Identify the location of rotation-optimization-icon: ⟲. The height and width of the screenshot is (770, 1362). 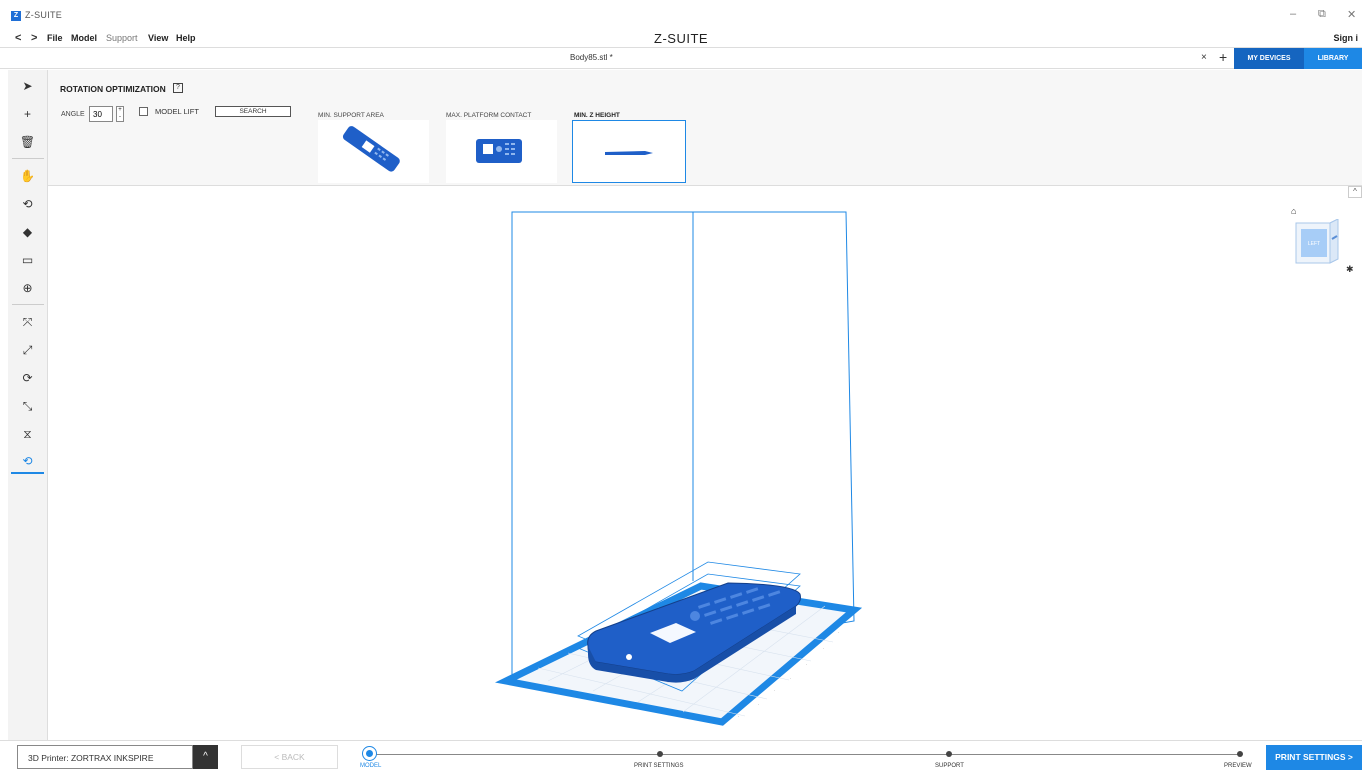
(27, 462).